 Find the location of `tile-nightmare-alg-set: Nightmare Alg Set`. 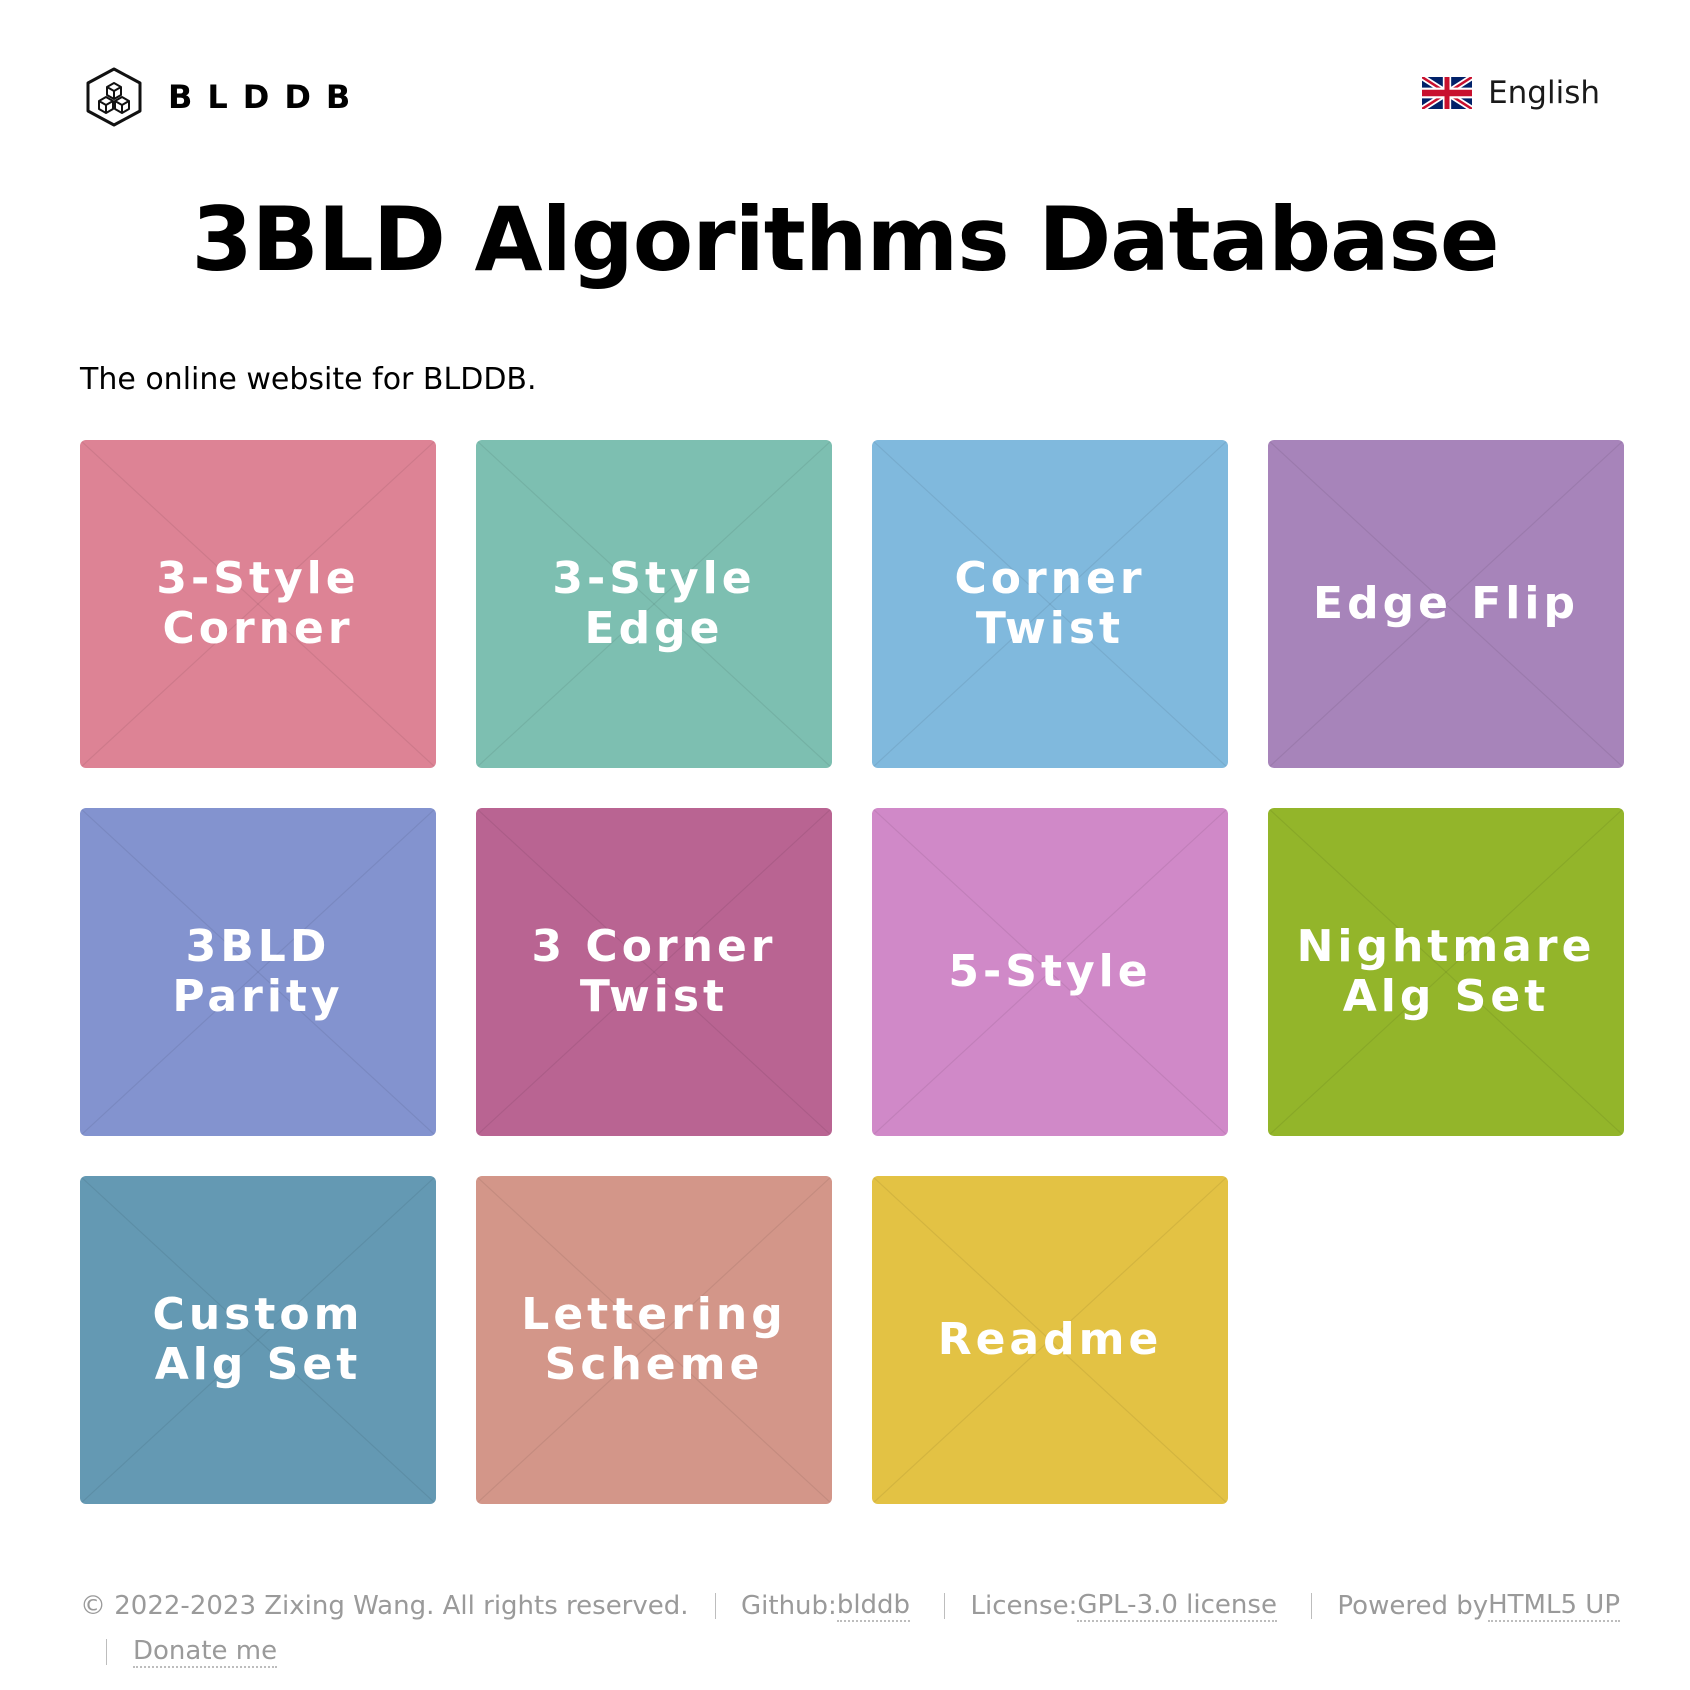

tile-nightmare-alg-set: Nightmare Alg Set is located at coordinates (1446, 972).